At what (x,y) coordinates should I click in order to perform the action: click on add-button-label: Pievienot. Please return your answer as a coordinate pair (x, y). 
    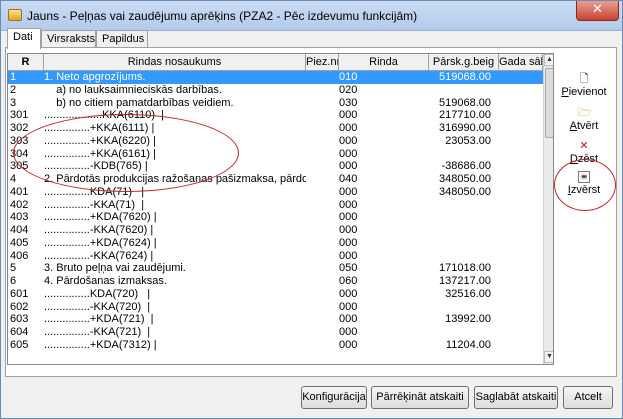
    Looking at the image, I should click on (584, 92).